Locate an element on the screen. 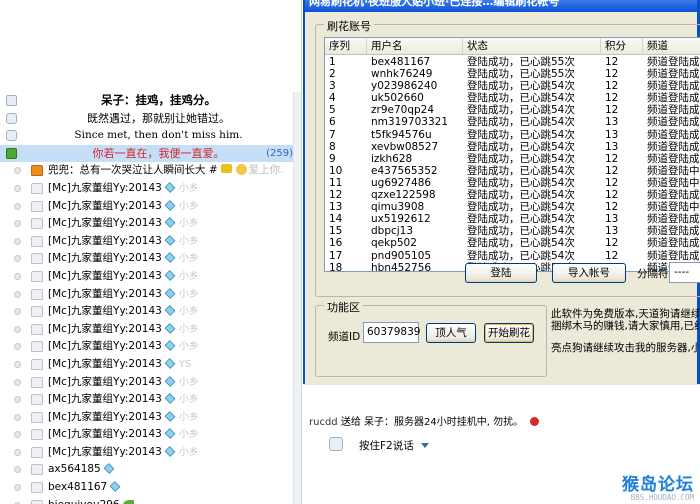  function-group: 功能区 频道ID 60379839 顶人气 开始刷花 is located at coordinates (431, 338).